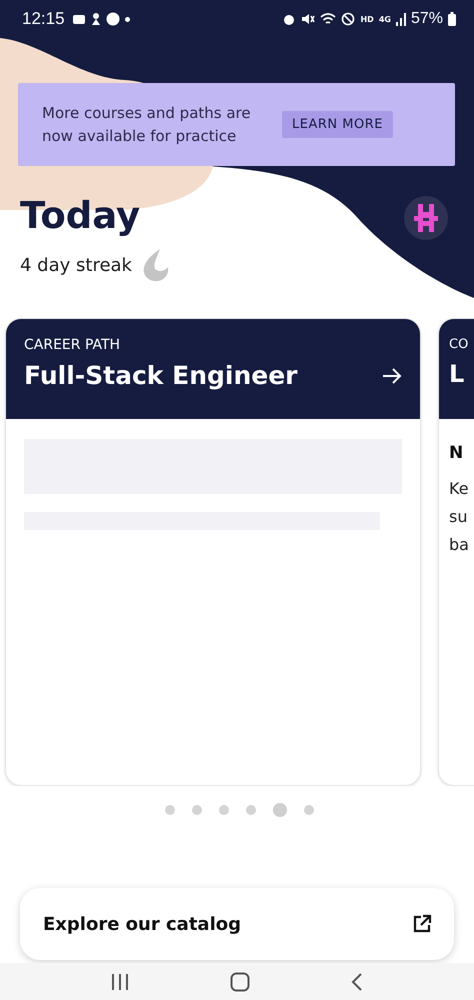 Image resolution: width=474 pixels, height=1000 pixels. I want to click on card-label: CO, so click(459, 344).